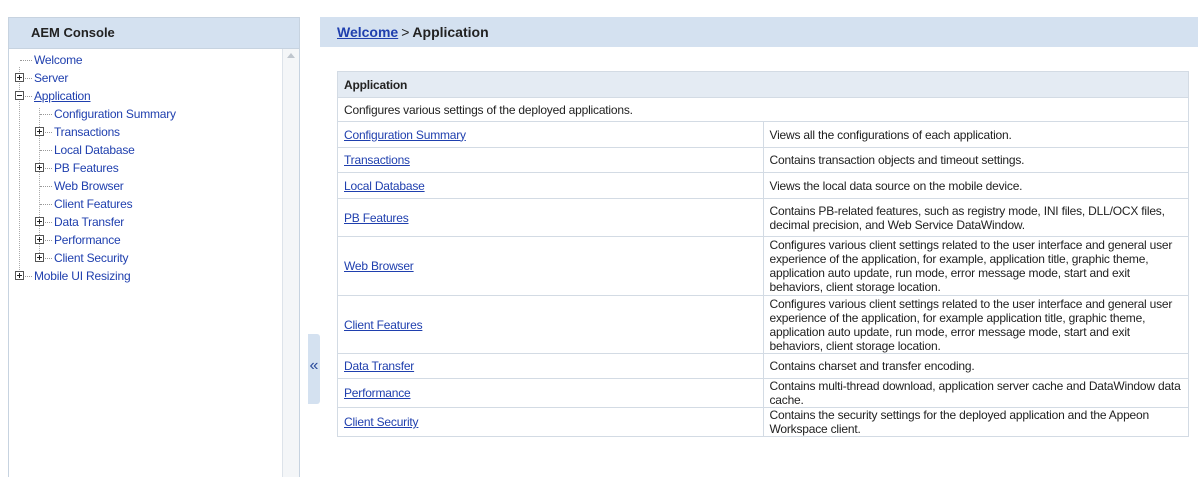 The height and width of the screenshot is (477, 1198). Describe the element at coordinates (379, 266) in the screenshot. I see `setting-link-web-browser: Web Browser` at that location.